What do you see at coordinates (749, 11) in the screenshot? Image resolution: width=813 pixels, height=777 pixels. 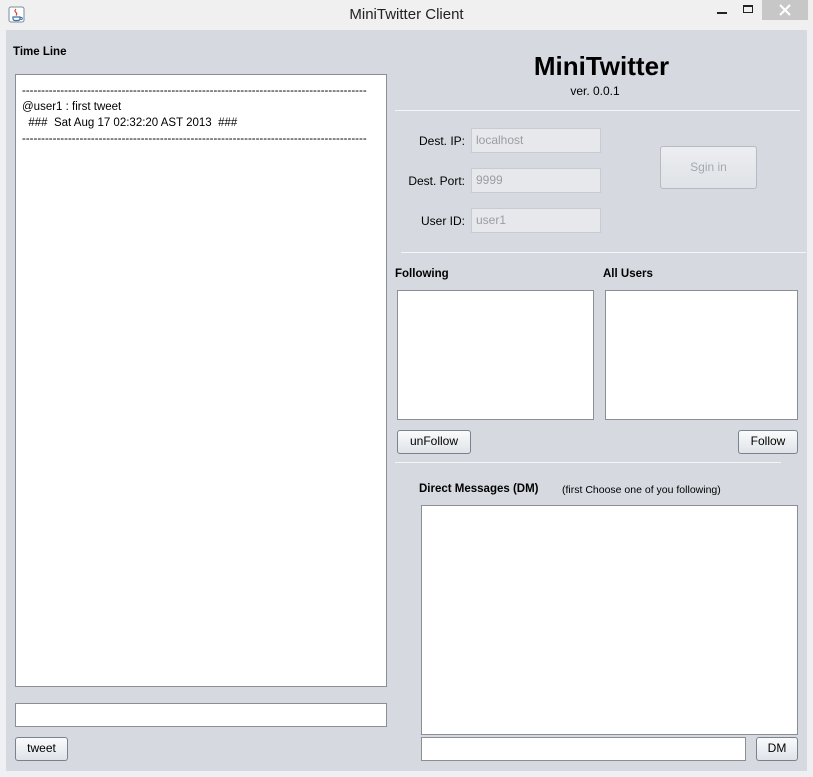 I see `maximize-button` at bounding box center [749, 11].